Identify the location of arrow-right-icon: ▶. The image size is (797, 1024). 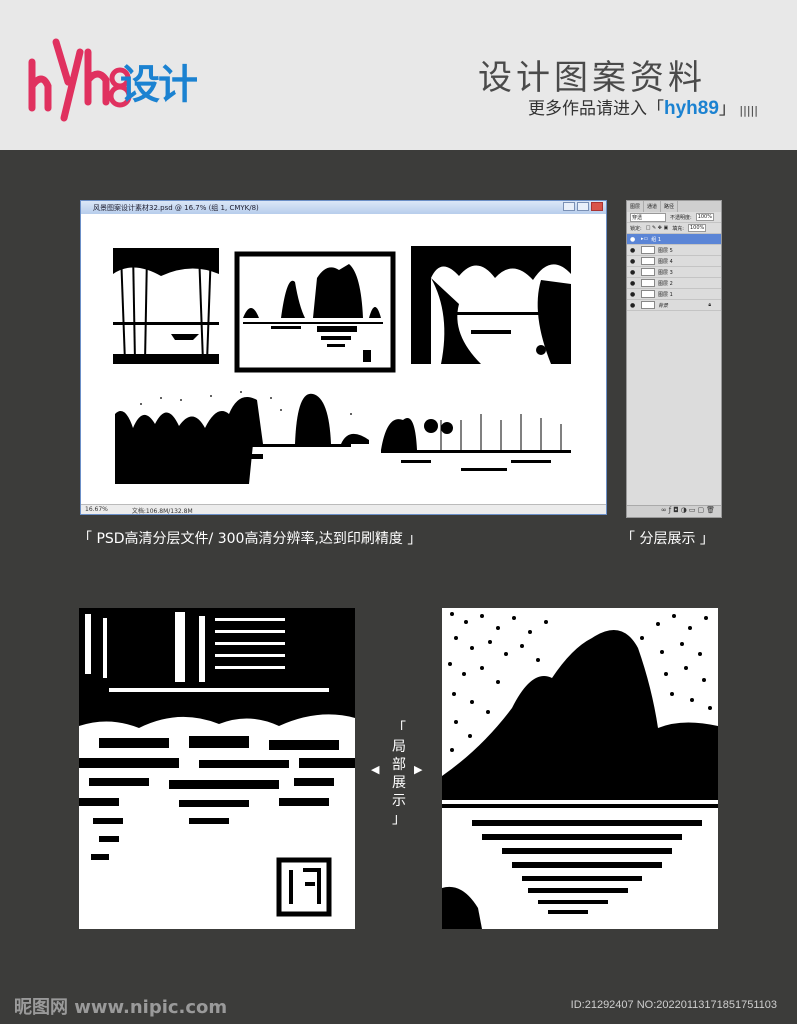
(418, 769).